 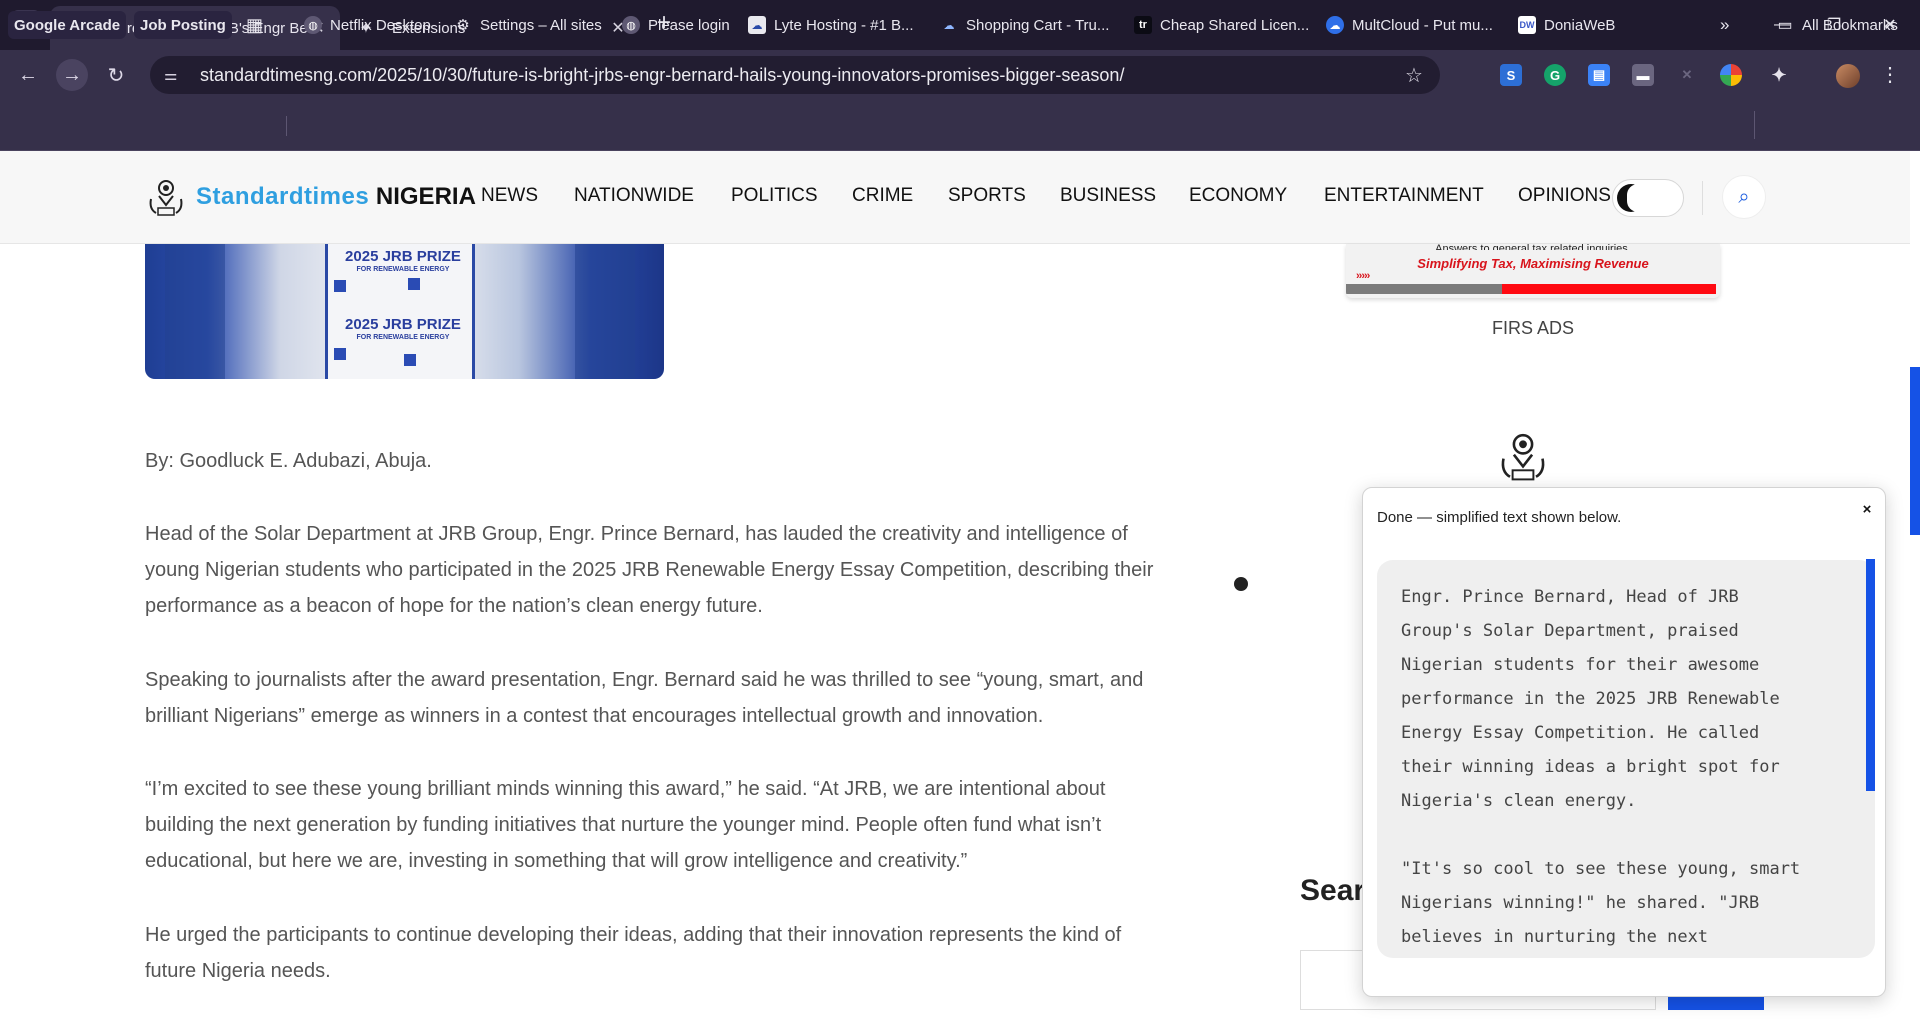 I want to click on reload-icon: ↻, so click(x=116, y=75).